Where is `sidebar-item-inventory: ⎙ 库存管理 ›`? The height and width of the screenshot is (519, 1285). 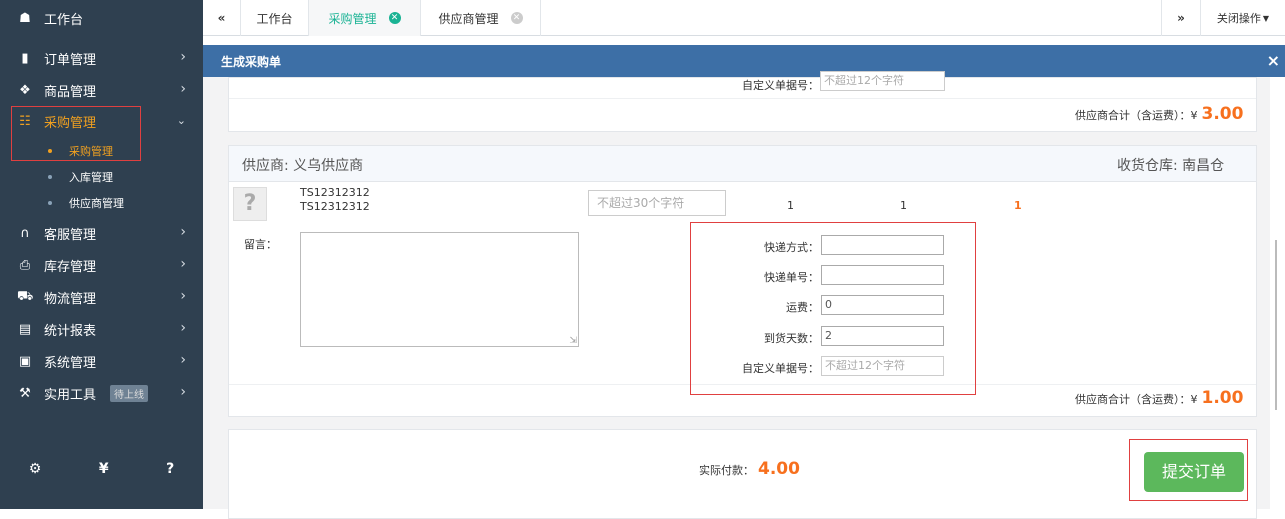 sidebar-item-inventory: ⎙ 库存管理 › is located at coordinates (101, 265).